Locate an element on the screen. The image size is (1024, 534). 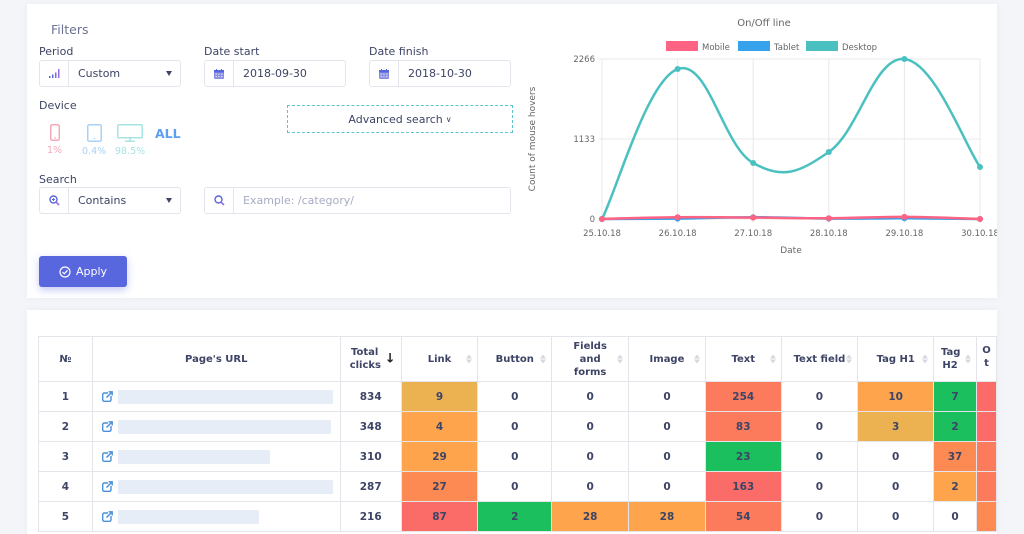
legend-swatch-tablet is located at coordinates (754, 46).